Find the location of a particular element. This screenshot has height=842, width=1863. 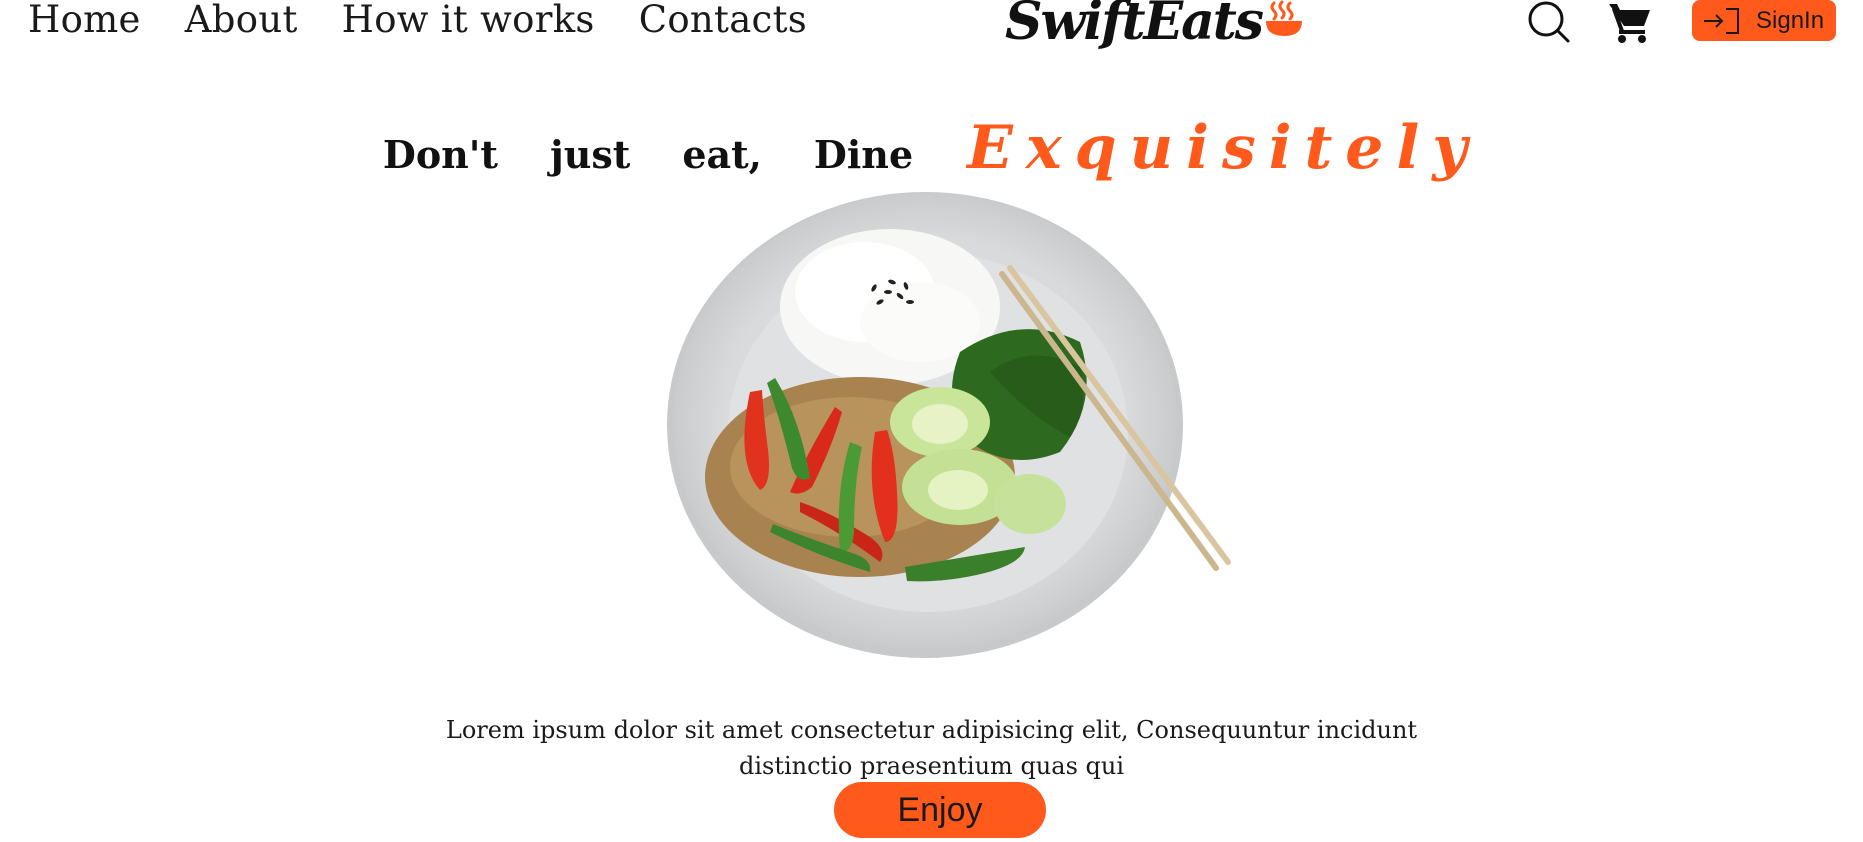

search-icon is located at coordinates (1549, 22).